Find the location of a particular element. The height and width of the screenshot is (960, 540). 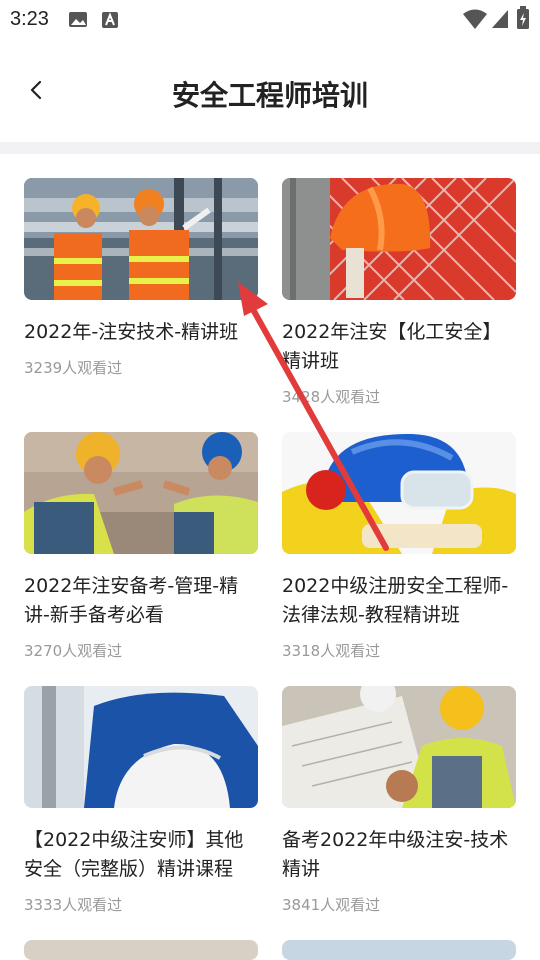

course-card: 【2022中级注安师】其他安全（完整版）精讲课程 3333人观看过 is located at coordinates (141, 800).